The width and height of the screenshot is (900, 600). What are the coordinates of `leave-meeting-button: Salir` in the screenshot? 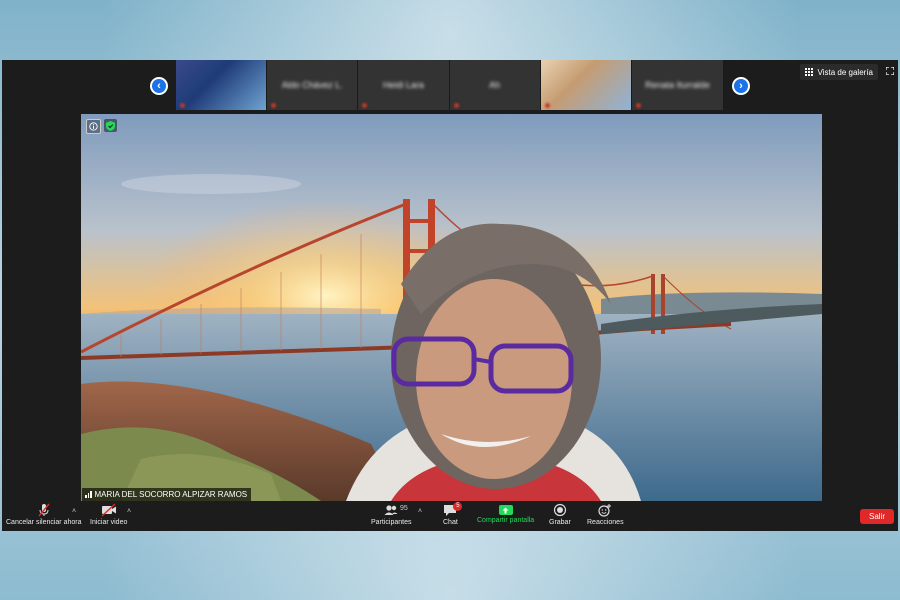 It's located at (877, 516).